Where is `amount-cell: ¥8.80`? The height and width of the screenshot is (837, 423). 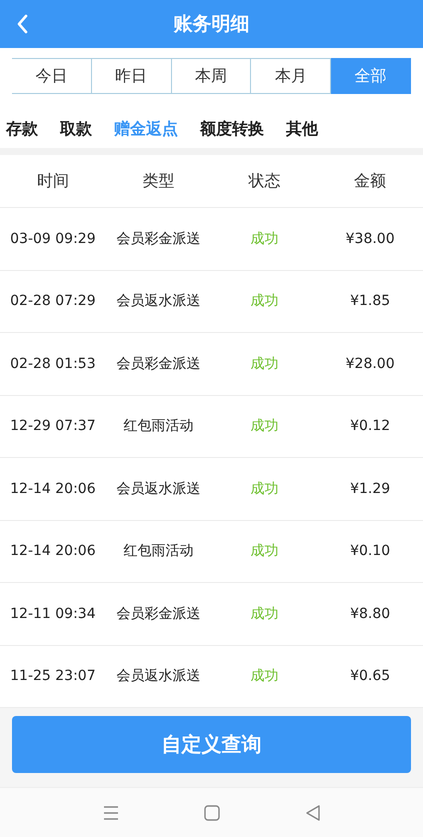 amount-cell: ¥8.80 is located at coordinates (370, 614).